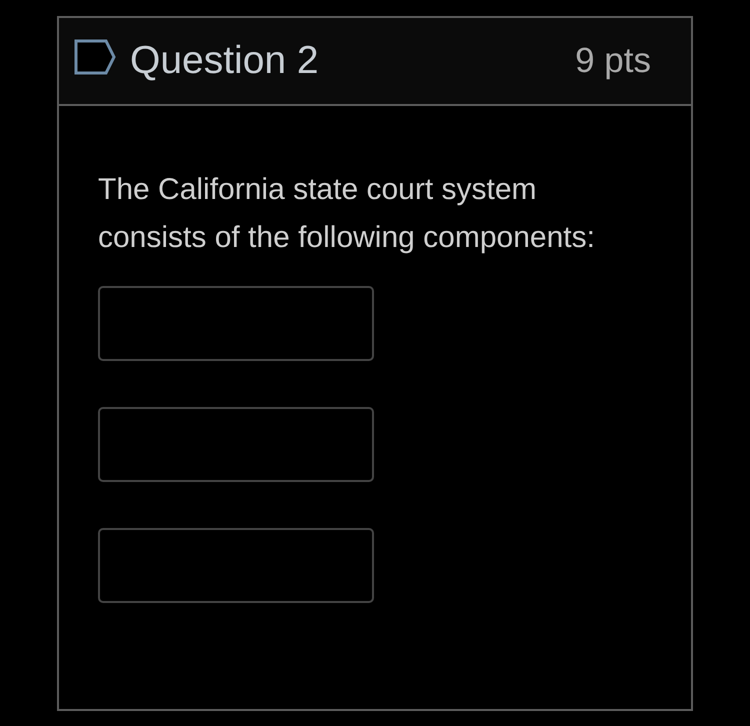 The height and width of the screenshot is (726, 750). Describe the element at coordinates (347, 214) in the screenshot. I see `question-text: The California state court system consists of the following components:` at that location.